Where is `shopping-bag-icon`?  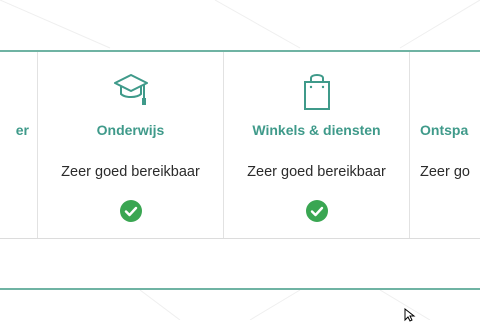 shopping-bag-icon is located at coordinates (316, 92).